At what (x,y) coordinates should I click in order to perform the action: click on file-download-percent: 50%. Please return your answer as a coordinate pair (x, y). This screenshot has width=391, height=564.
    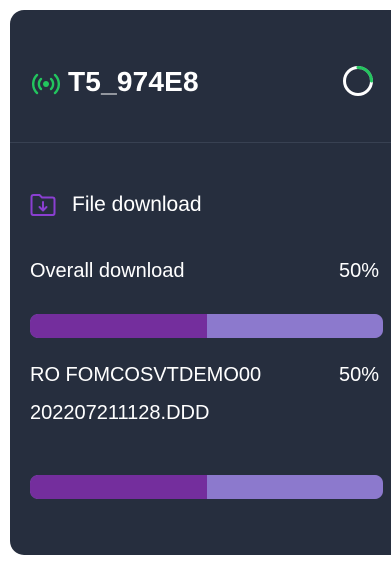
    Looking at the image, I should click on (358, 375).